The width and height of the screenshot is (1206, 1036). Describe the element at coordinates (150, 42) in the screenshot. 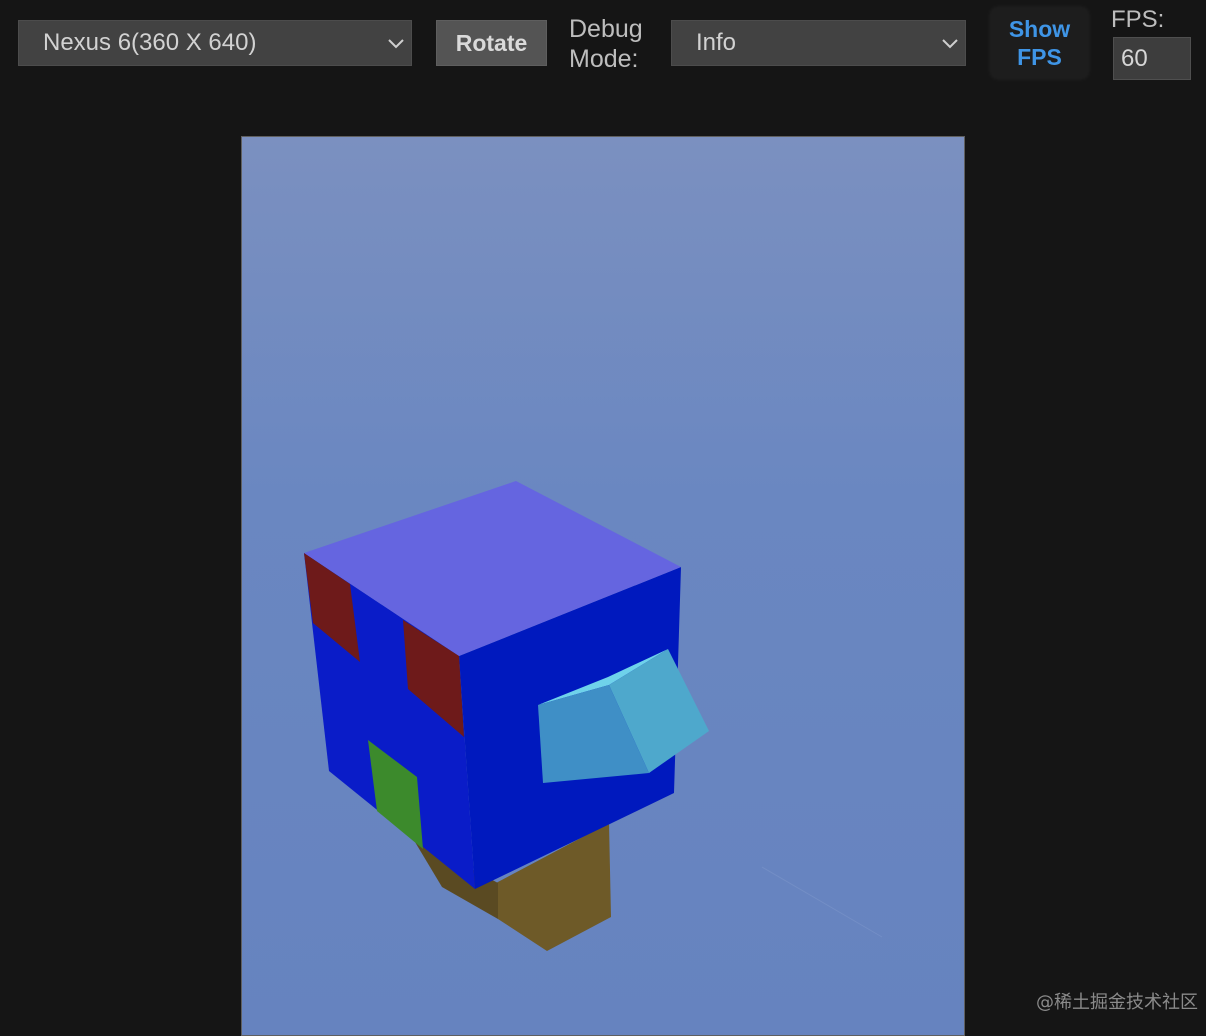

I see `device-select-value: Nexus 6(360 X 640)` at that location.